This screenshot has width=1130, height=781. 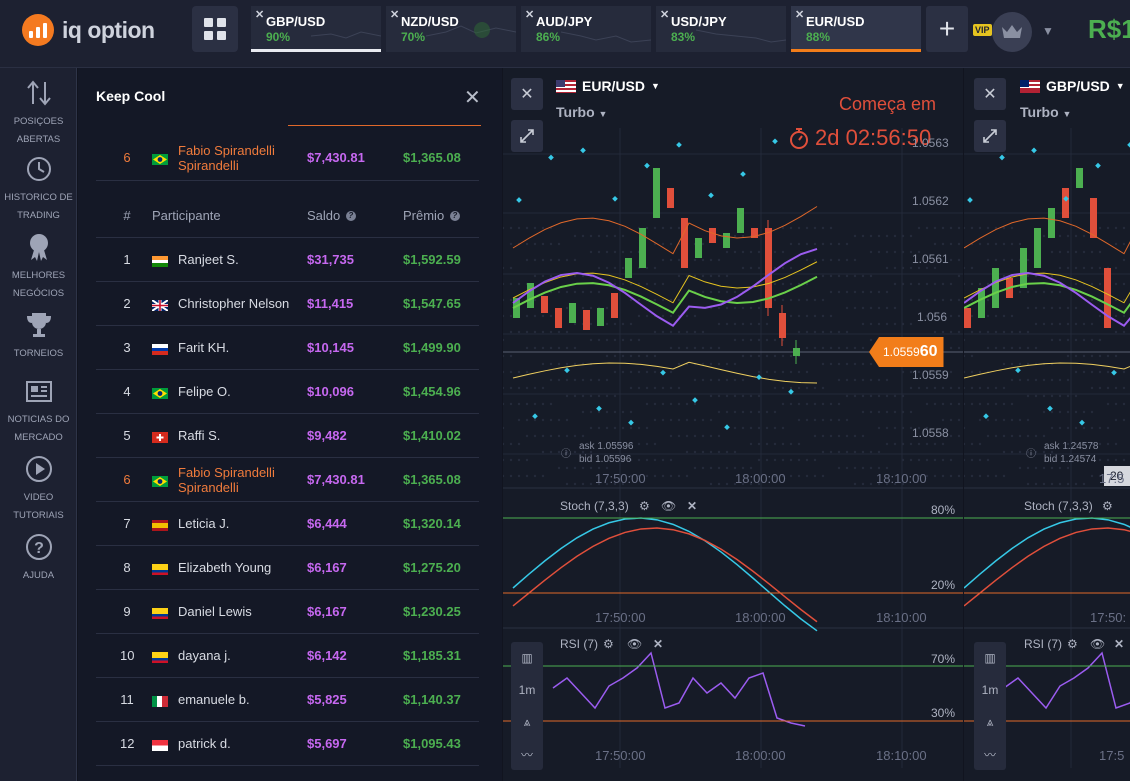 What do you see at coordinates (250, 656) in the screenshot?
I see `participant-name: dayana j.` at bounding box center [250, 656].